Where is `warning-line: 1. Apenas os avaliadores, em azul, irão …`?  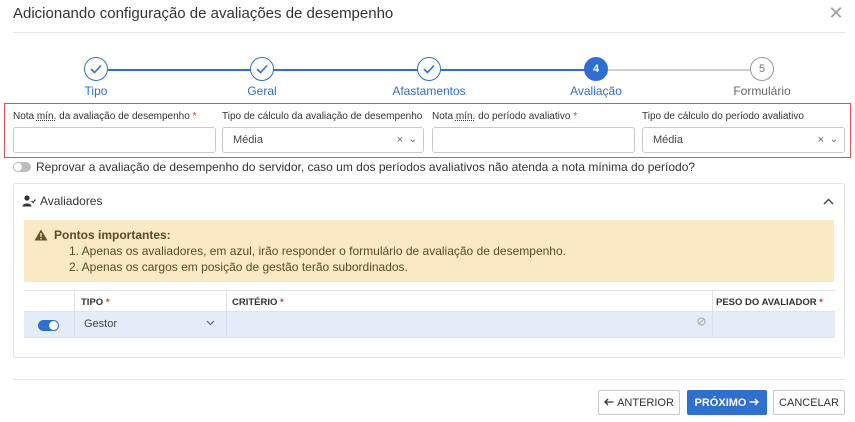 warning-line: 1. Apenas os avaliadores, em azul, irão … is located at coordinates (317, 251).